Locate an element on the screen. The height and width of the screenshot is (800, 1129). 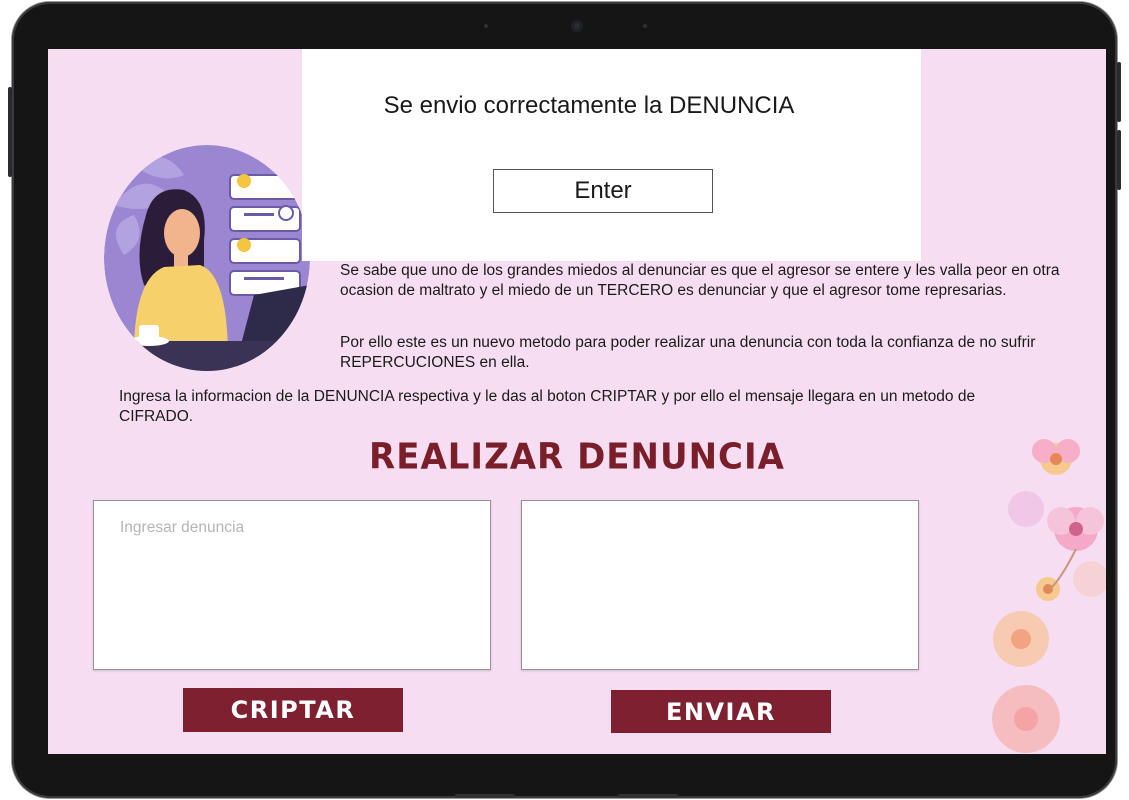
bottom-tab-right is located at coordinates (648, 796).